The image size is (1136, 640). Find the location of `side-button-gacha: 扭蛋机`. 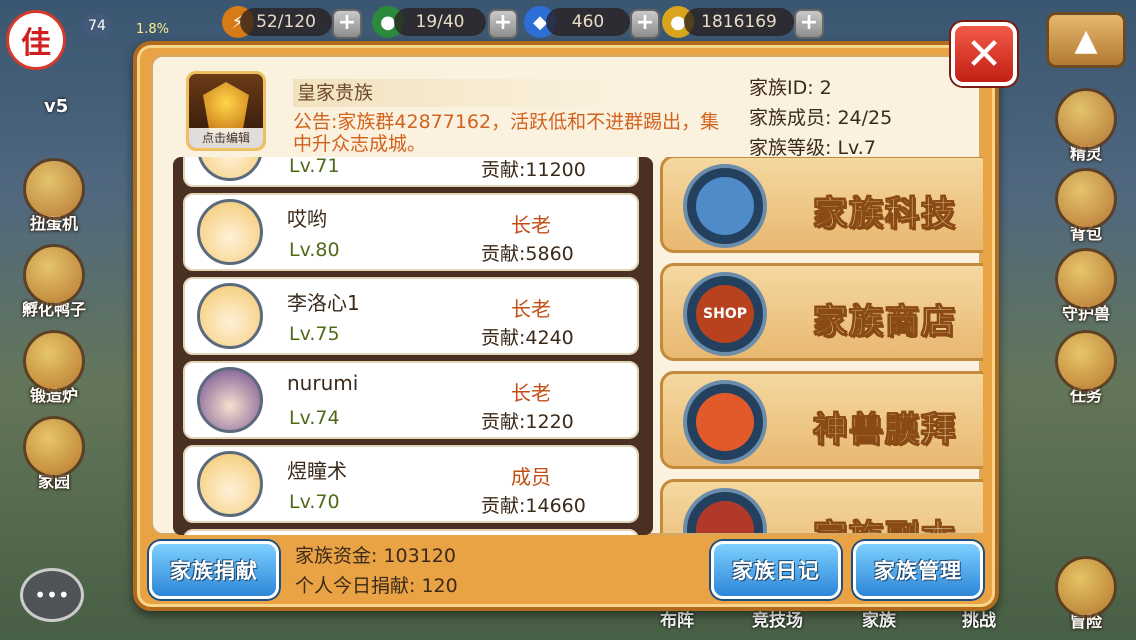

side-button-gacha: 扭蛋机 is located at coordinates (54, 192).